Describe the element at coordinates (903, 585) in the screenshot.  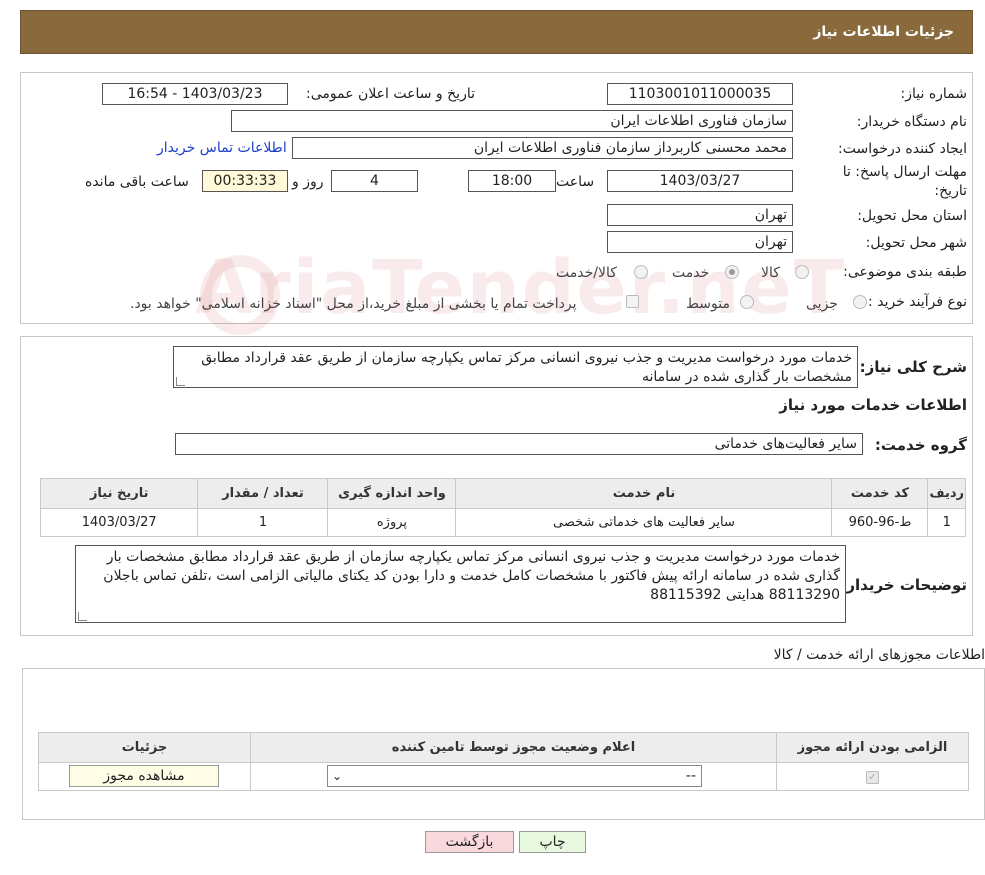
I see `buyer-notes-label: توضیحات خریدار:` at that location.